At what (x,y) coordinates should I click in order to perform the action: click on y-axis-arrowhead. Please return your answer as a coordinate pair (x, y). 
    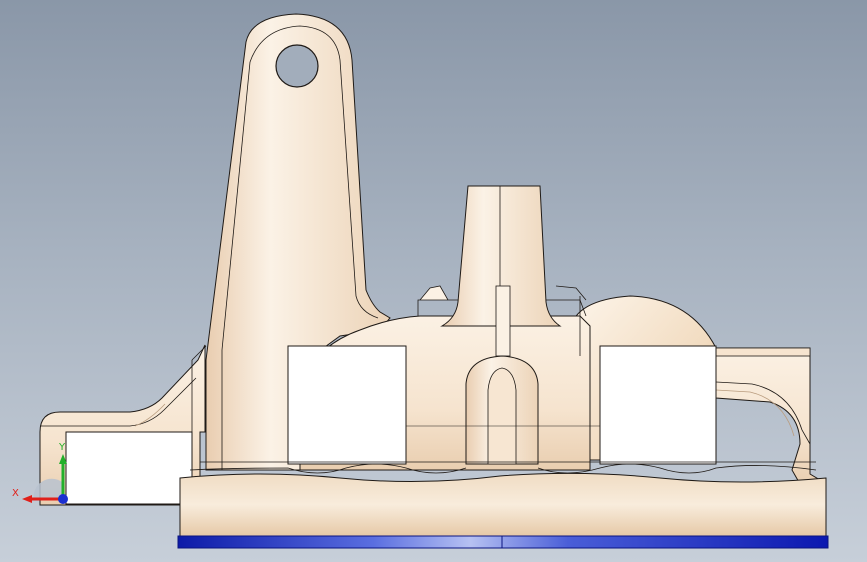
    Looking at the image, I should click on (63, 459).